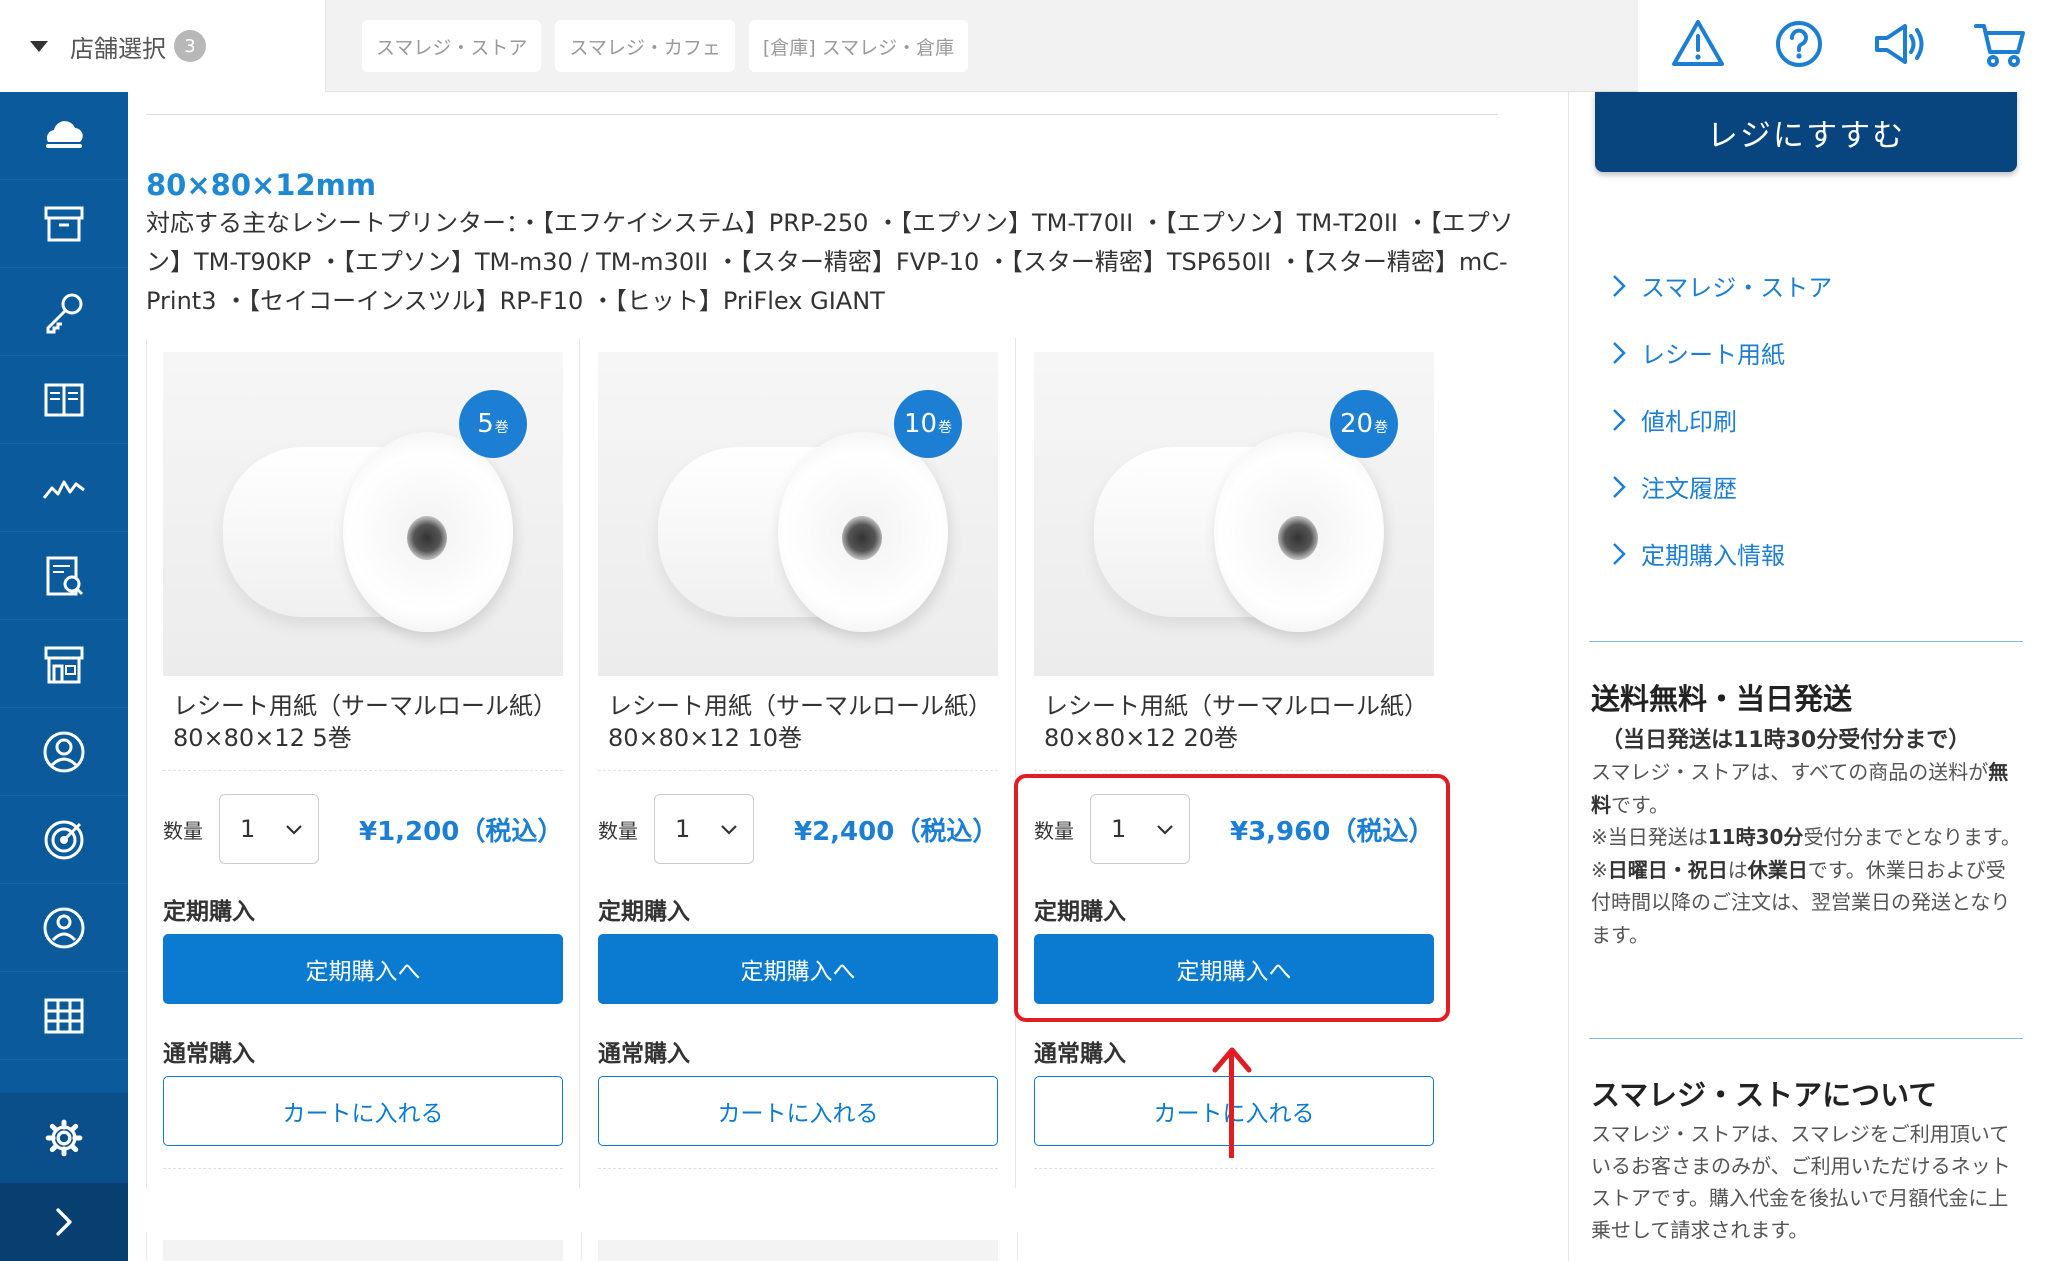 This screenshot has height=1261, width=2060. What do you see at coordinates (858, 46) in the screenshot?
I see `store-tab: [倉庫] スマレジ・倉庫` at bounding box center [858, 46].